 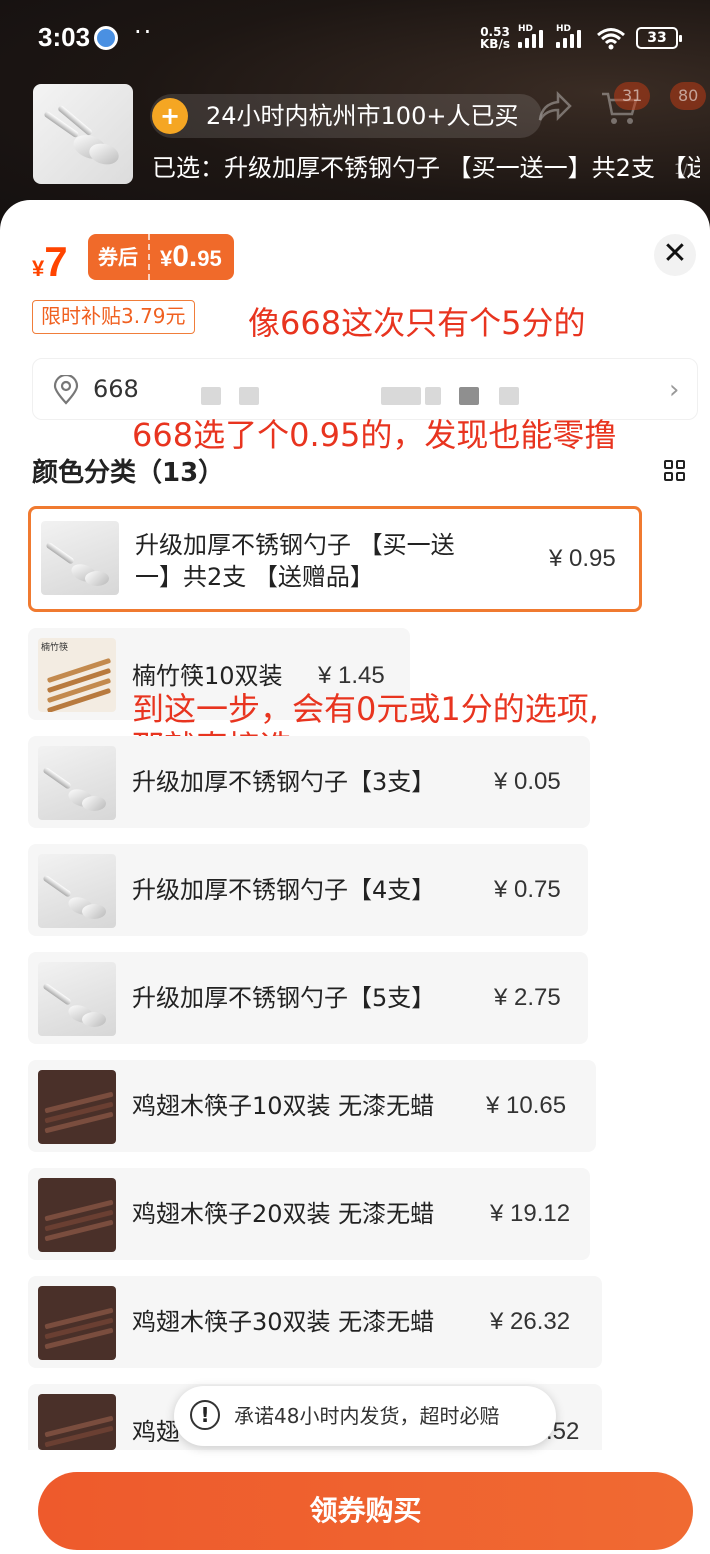 What do you see at coordinates (365, 389) in the screenshot?
I see `address-bar: 668 ›` at bounding box center [365, 389].